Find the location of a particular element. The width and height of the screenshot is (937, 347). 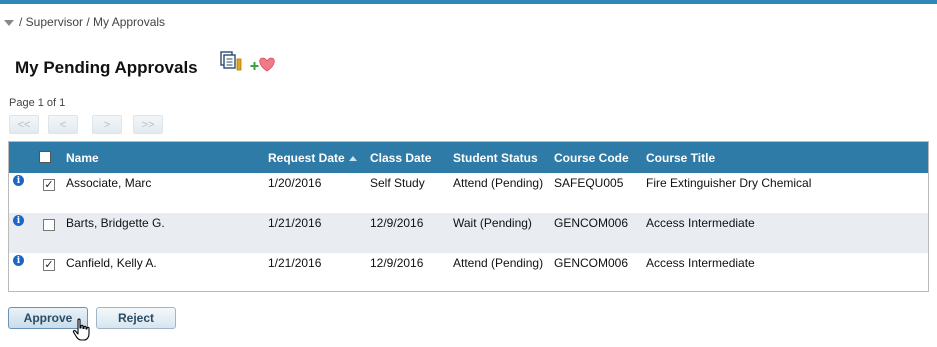

hand-pointer-cursor-icon is located at coordinates (82, 332).